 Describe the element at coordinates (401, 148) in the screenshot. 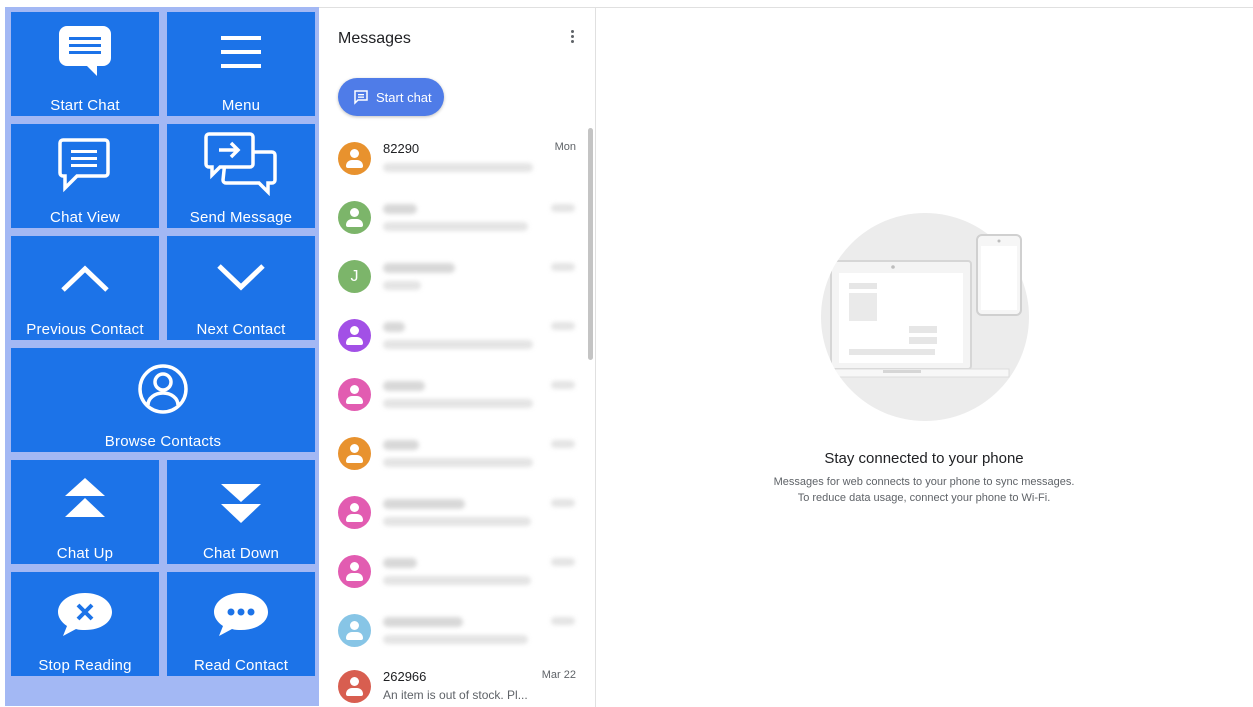

I see `contact-name: 82290` at that location.